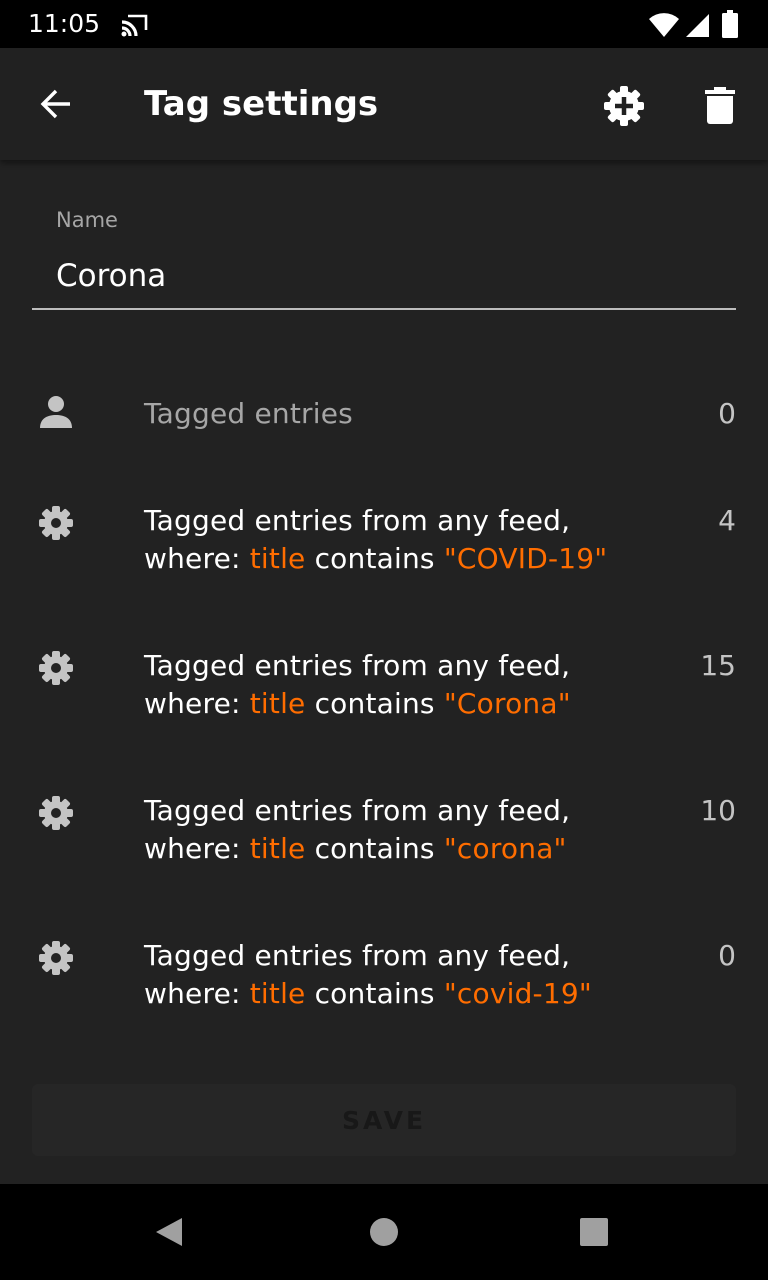  I want to click on back-button, so click(56, 104).